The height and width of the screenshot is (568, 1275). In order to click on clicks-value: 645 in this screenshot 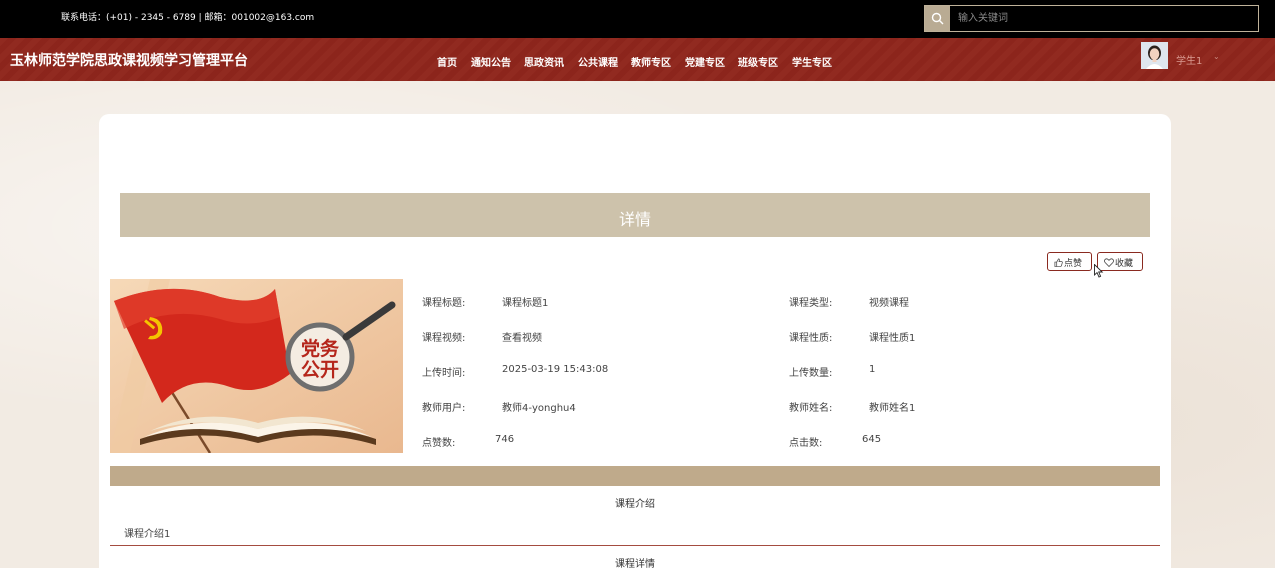, I will do `click(872, 439)`.